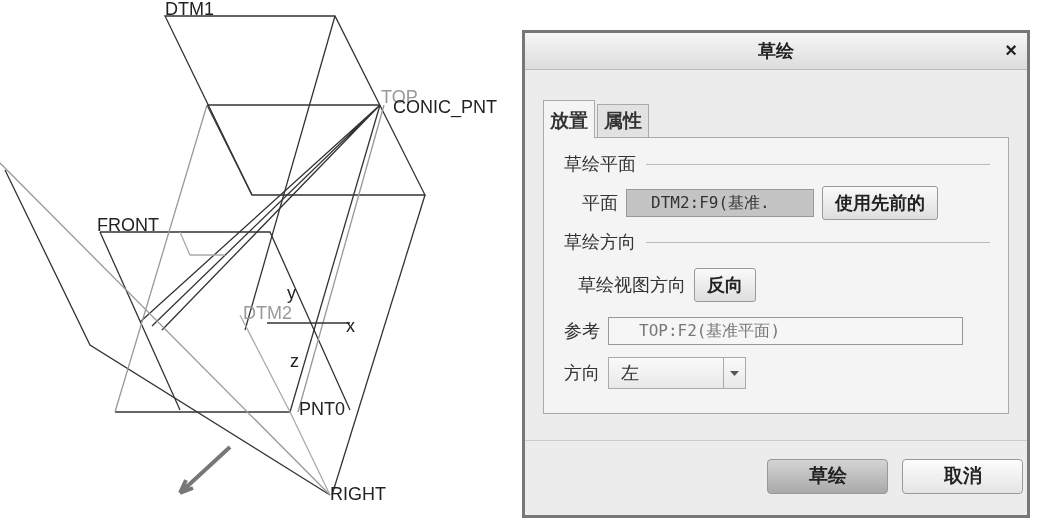  What do you see at coordinates (623, 120) in the screenshot?
I see `tab: 属性` at bounding box center [623, 120].